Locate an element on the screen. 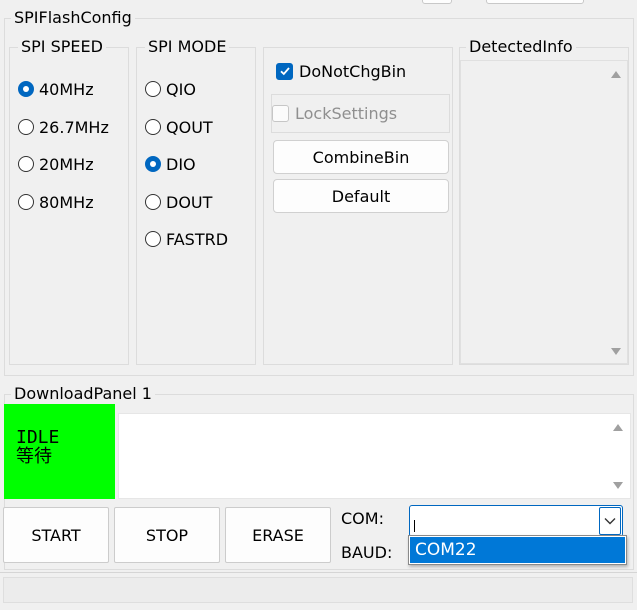 The image size is (637, 610). radio-label: 26.7MHz is located at coordinates (74, 127).